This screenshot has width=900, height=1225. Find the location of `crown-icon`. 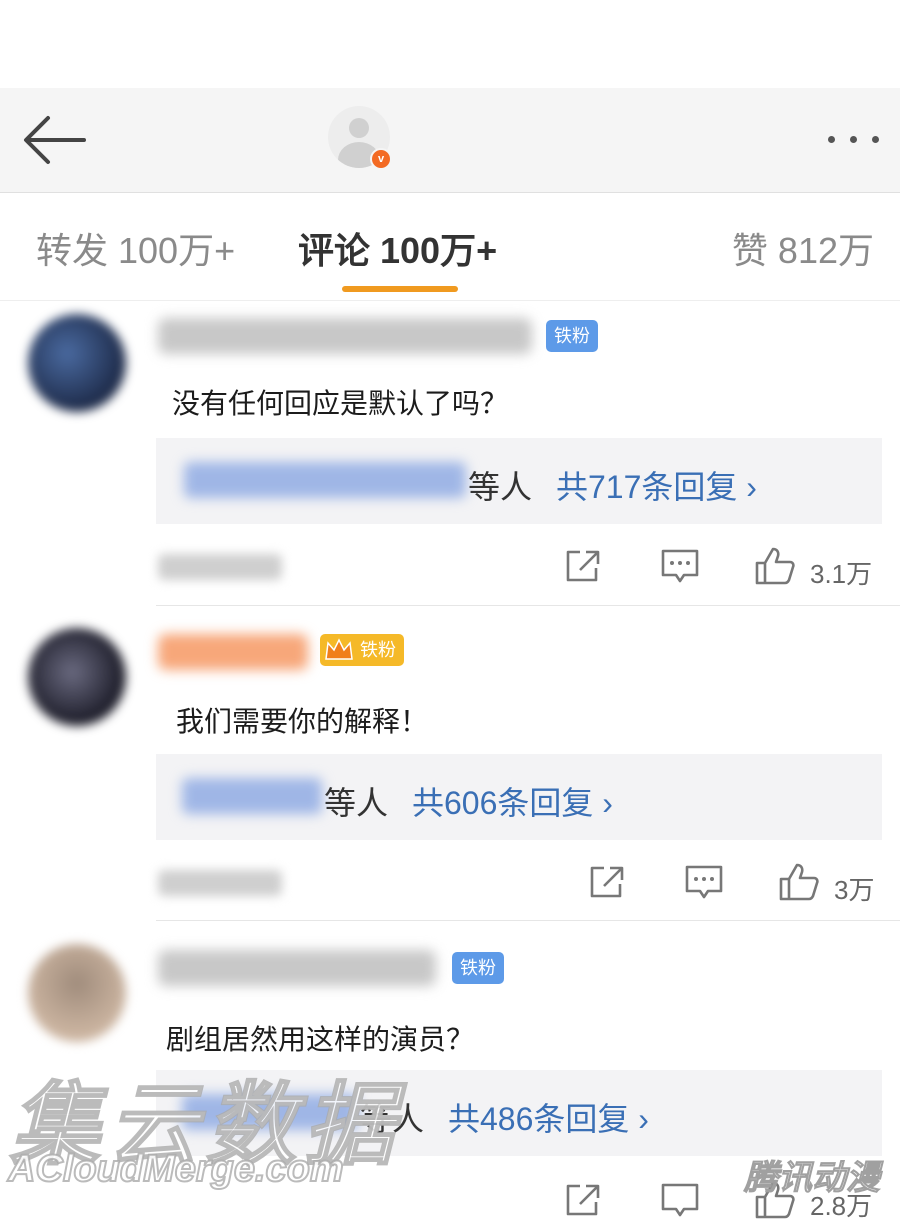

crown-icon is located at coordinates (339, 649).